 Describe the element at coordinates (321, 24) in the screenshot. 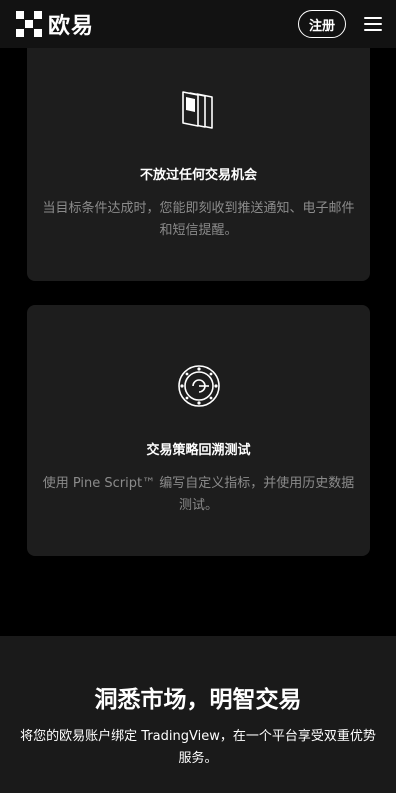

I see `register-button: 注册` at that location.